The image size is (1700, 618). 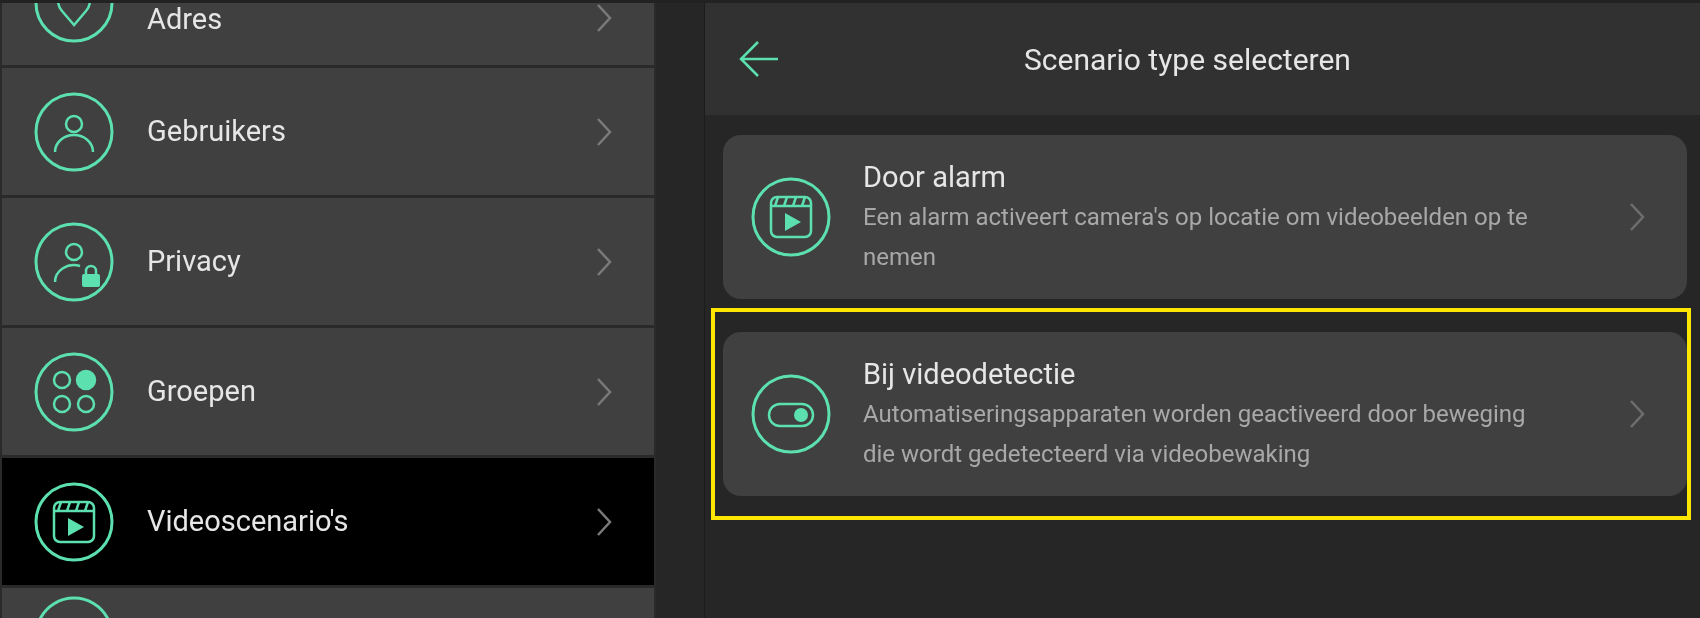 What do you see at coordinates (328, 391) in the screenshot?
I see `menu-item: Groepen` at bounding box center [328, 391].